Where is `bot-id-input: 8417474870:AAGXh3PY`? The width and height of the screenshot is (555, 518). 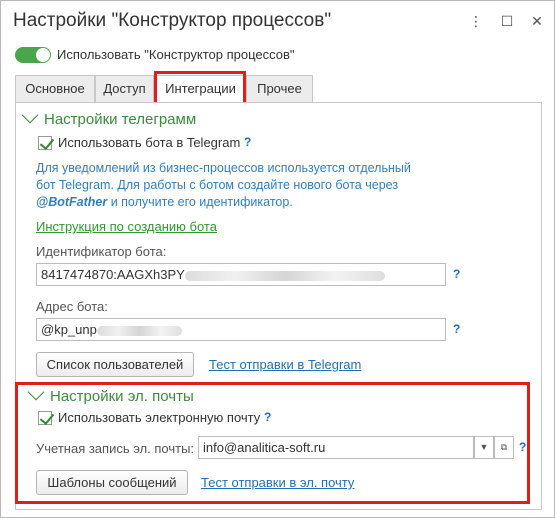
bot-id-input: 8417474870:AAGXh3PY is located at coordinates (241, 274).